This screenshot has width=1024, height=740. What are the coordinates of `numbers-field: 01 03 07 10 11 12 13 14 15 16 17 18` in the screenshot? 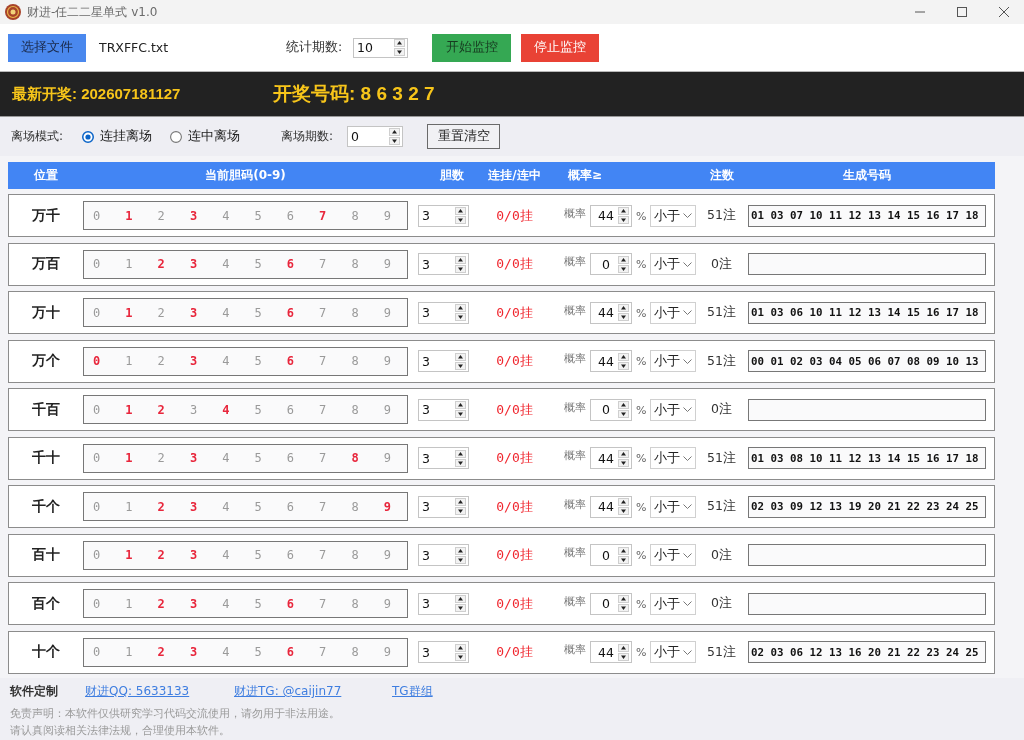 It's located at (867, 215).